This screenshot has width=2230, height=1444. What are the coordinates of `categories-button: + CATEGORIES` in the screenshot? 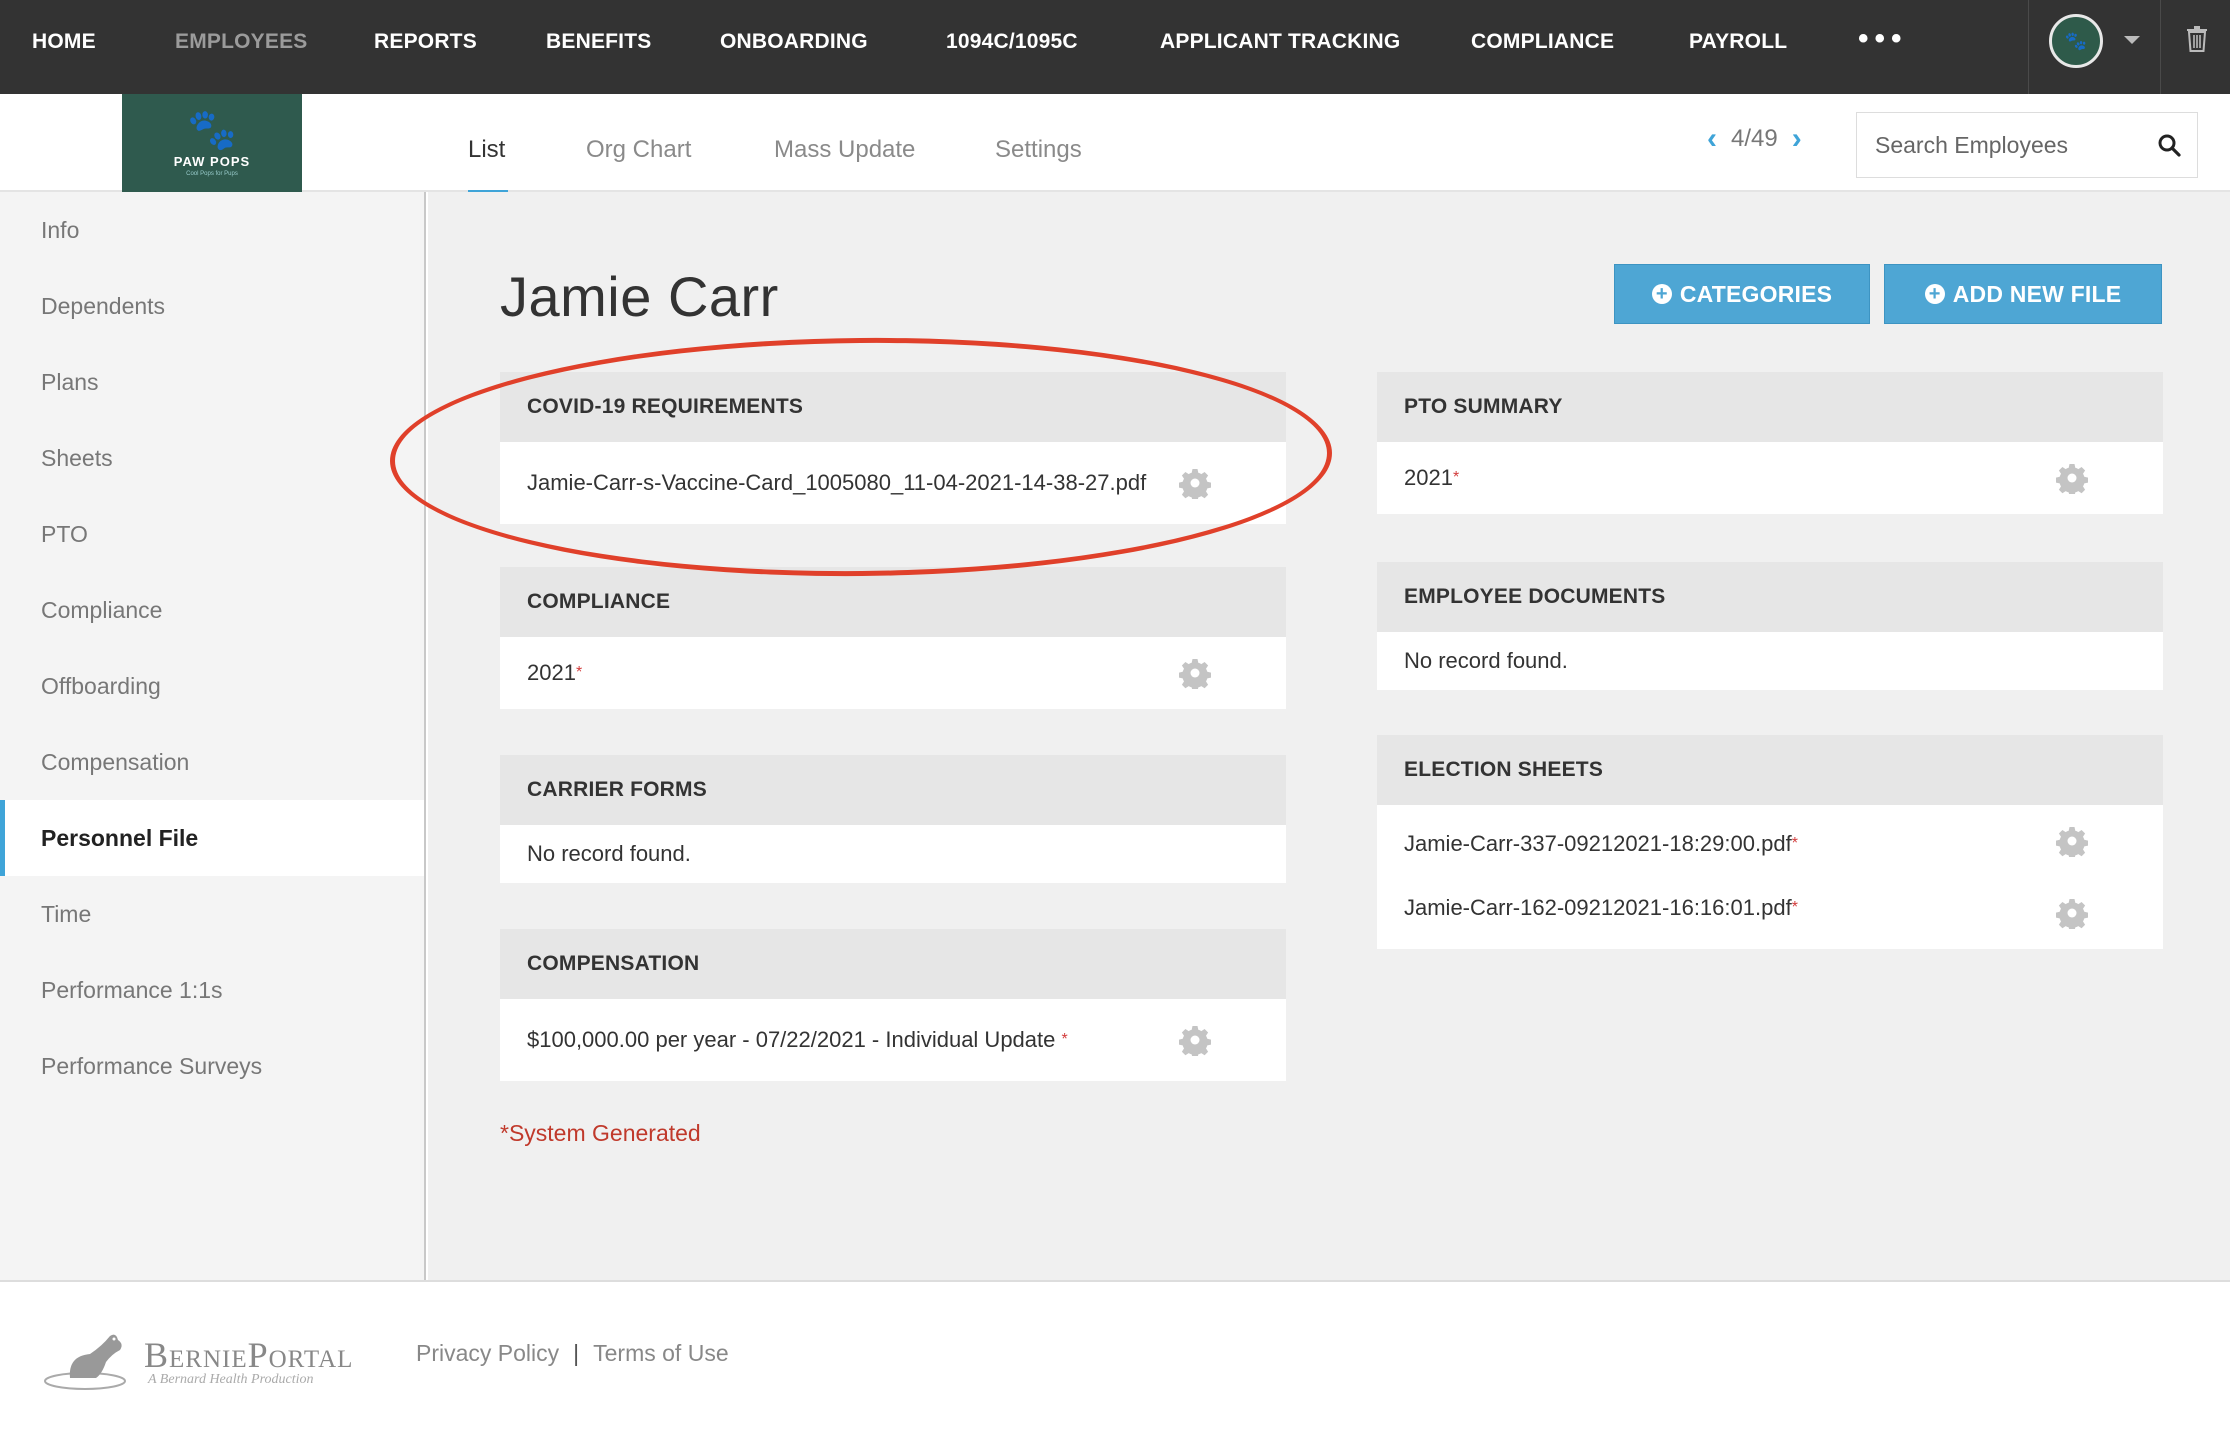 It's located at (1742, 294).